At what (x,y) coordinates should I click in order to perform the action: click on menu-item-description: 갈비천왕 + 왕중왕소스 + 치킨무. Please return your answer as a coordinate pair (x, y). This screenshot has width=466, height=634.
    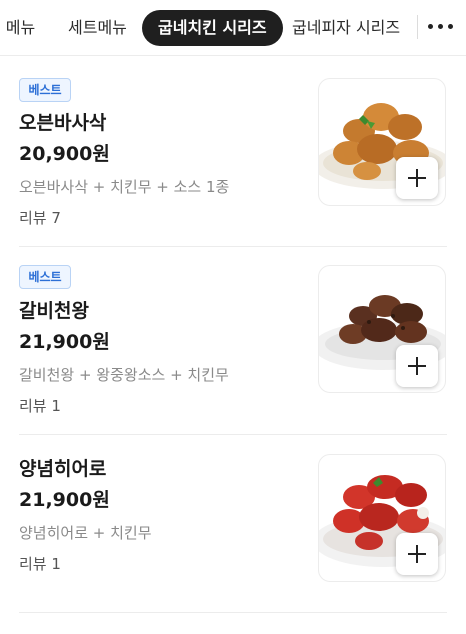
    Looking at the image, I should click on (124, 375).